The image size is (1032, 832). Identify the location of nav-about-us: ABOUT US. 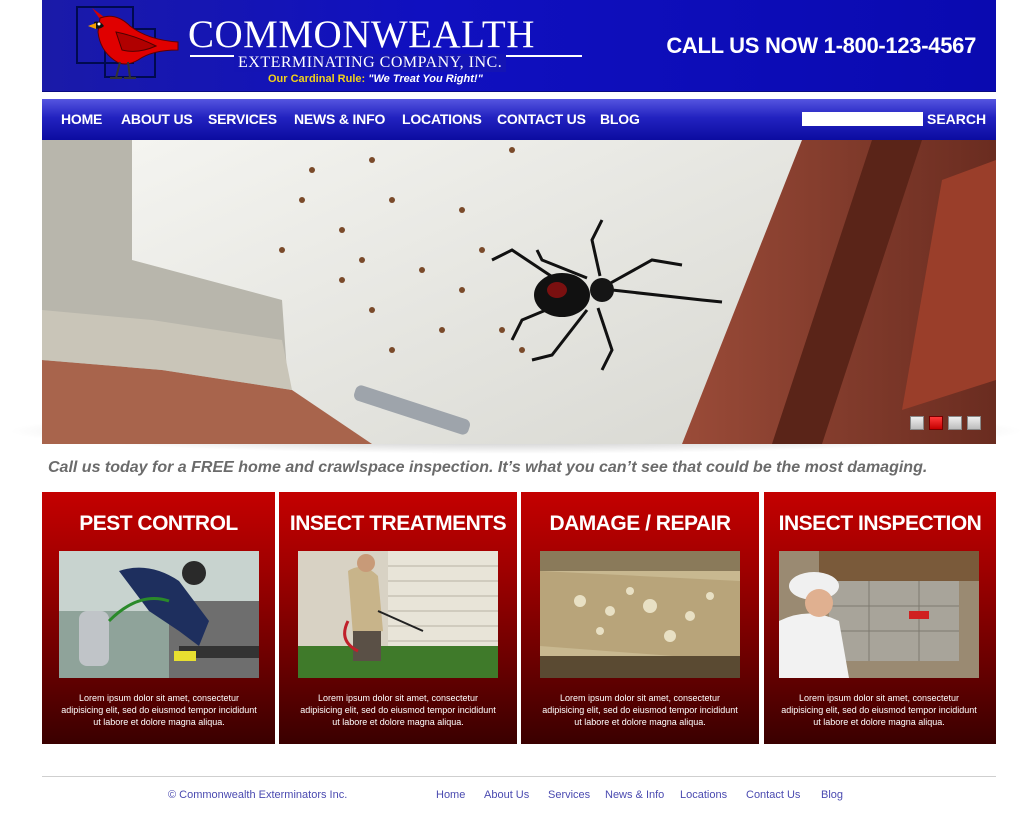
(157, 119).